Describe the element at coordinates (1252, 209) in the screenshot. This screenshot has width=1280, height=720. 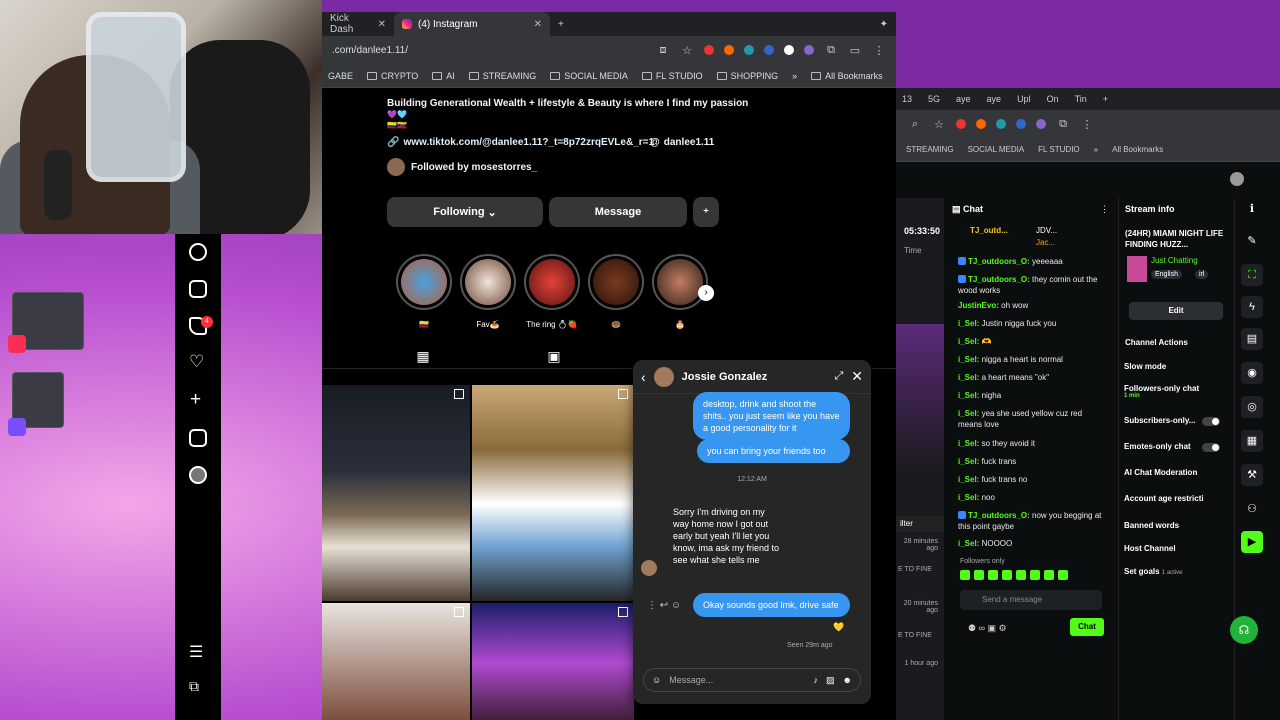
I see `info-icon: ℹ` at that location.